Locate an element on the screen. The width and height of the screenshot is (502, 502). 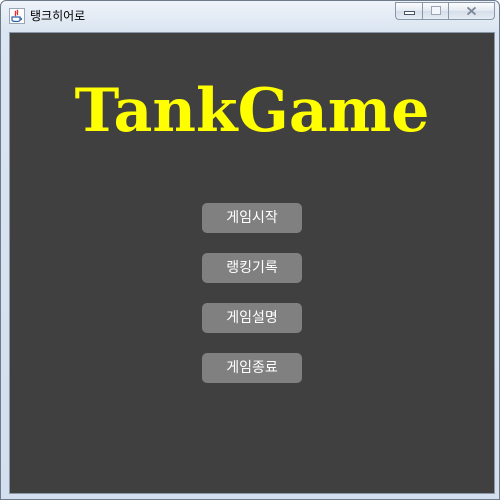
window-controls is located at coordinates (445, 11).